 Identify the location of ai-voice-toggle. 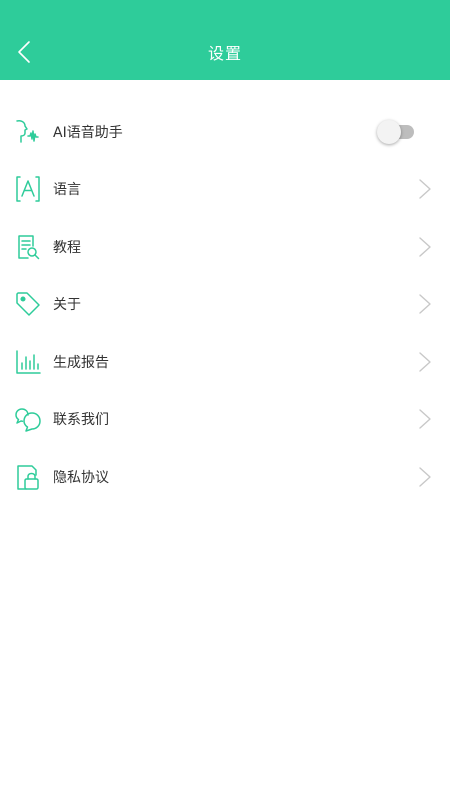
(396, 131).